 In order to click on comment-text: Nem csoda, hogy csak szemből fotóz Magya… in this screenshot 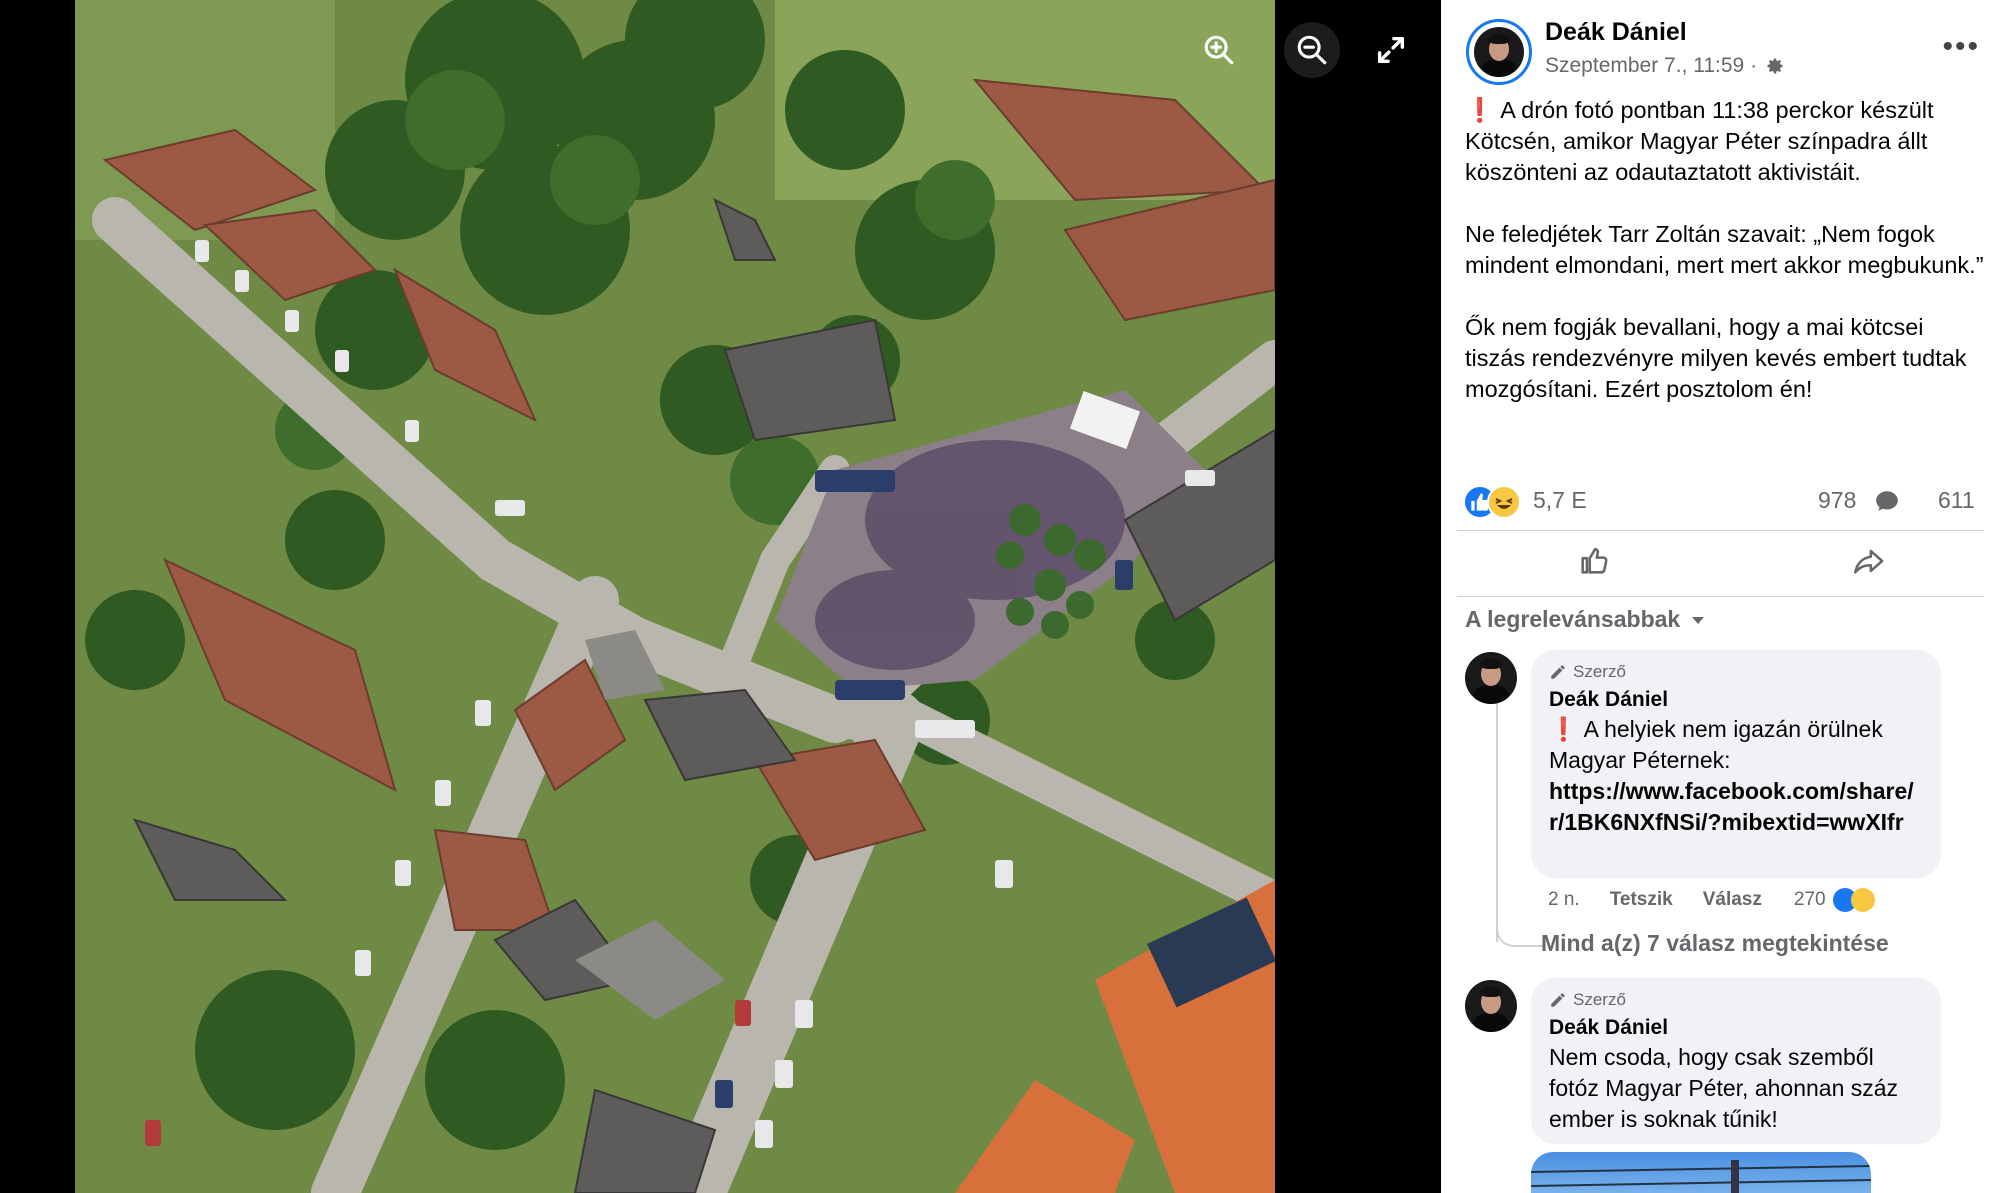, I will do `click(1724, 1088)`.